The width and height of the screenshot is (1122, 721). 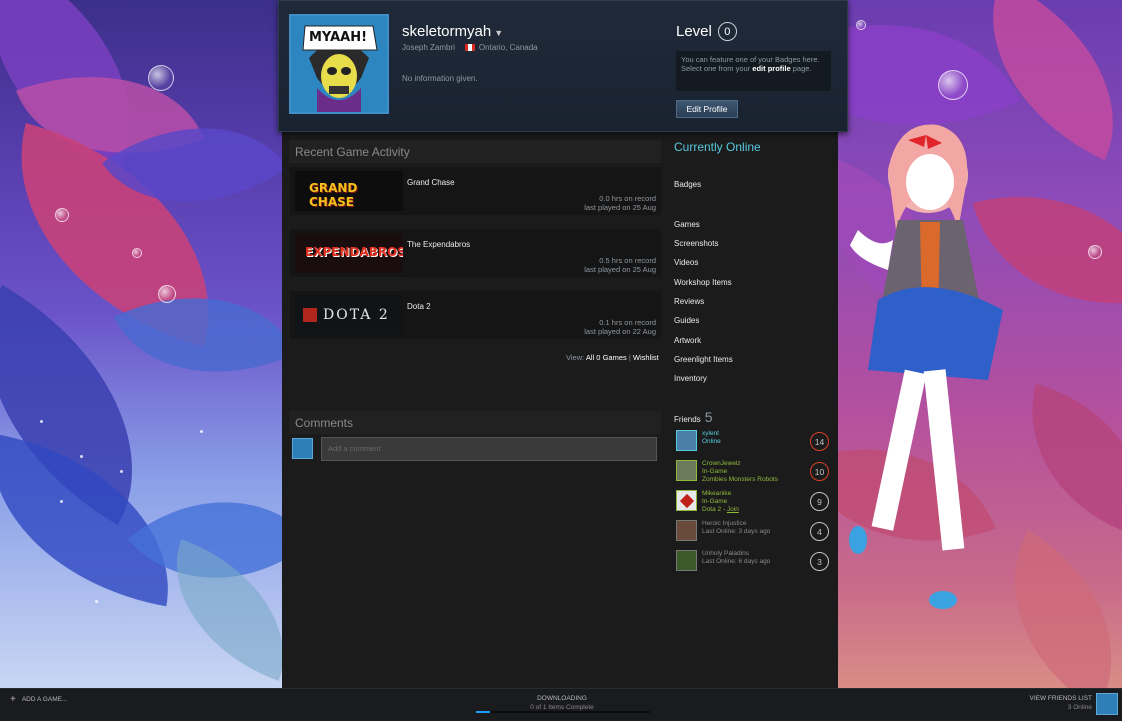 I want to click on avatar-speech-text: MYAAH!, so click(x=338, y=37).